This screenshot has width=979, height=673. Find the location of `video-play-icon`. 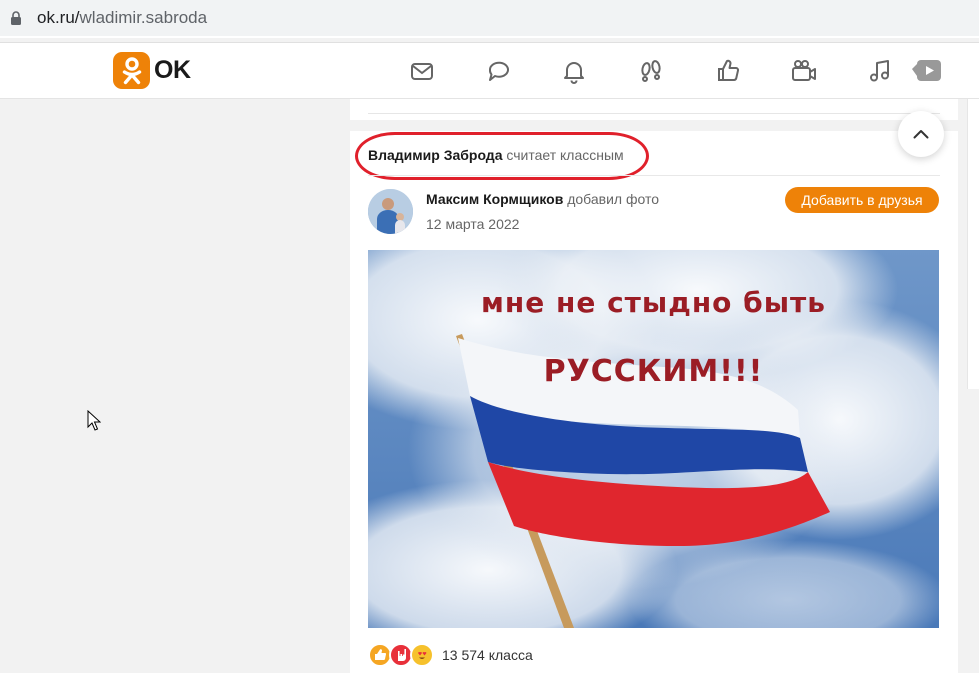

video-play-icon is located at coordinates (926, 71).